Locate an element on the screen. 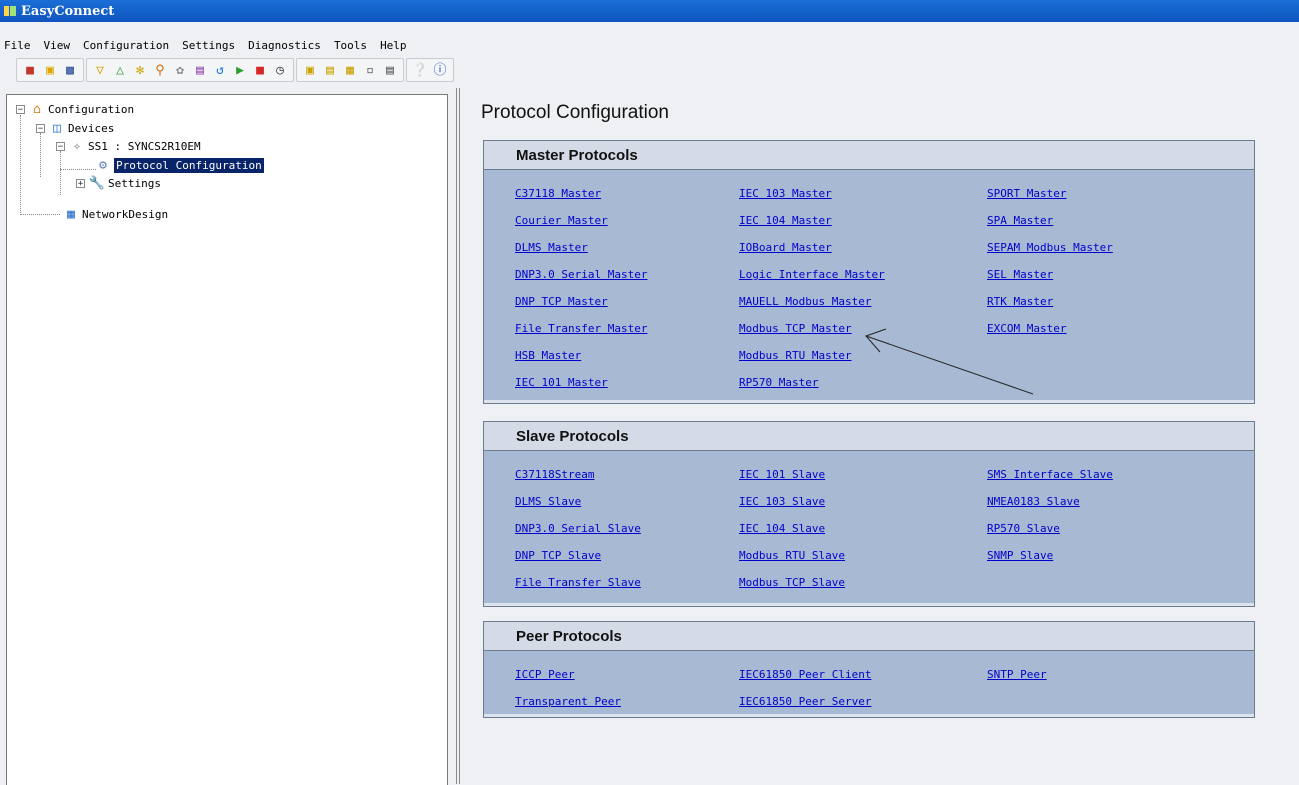  protocol-link-c37118-master: C37118 Master is located at coordinates (558, 193).